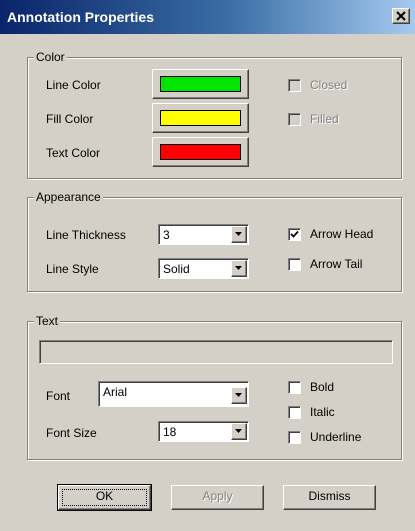 This screenshot has height=531, width=415. I want to click on line-style-select: Solid, so click(203, 268).